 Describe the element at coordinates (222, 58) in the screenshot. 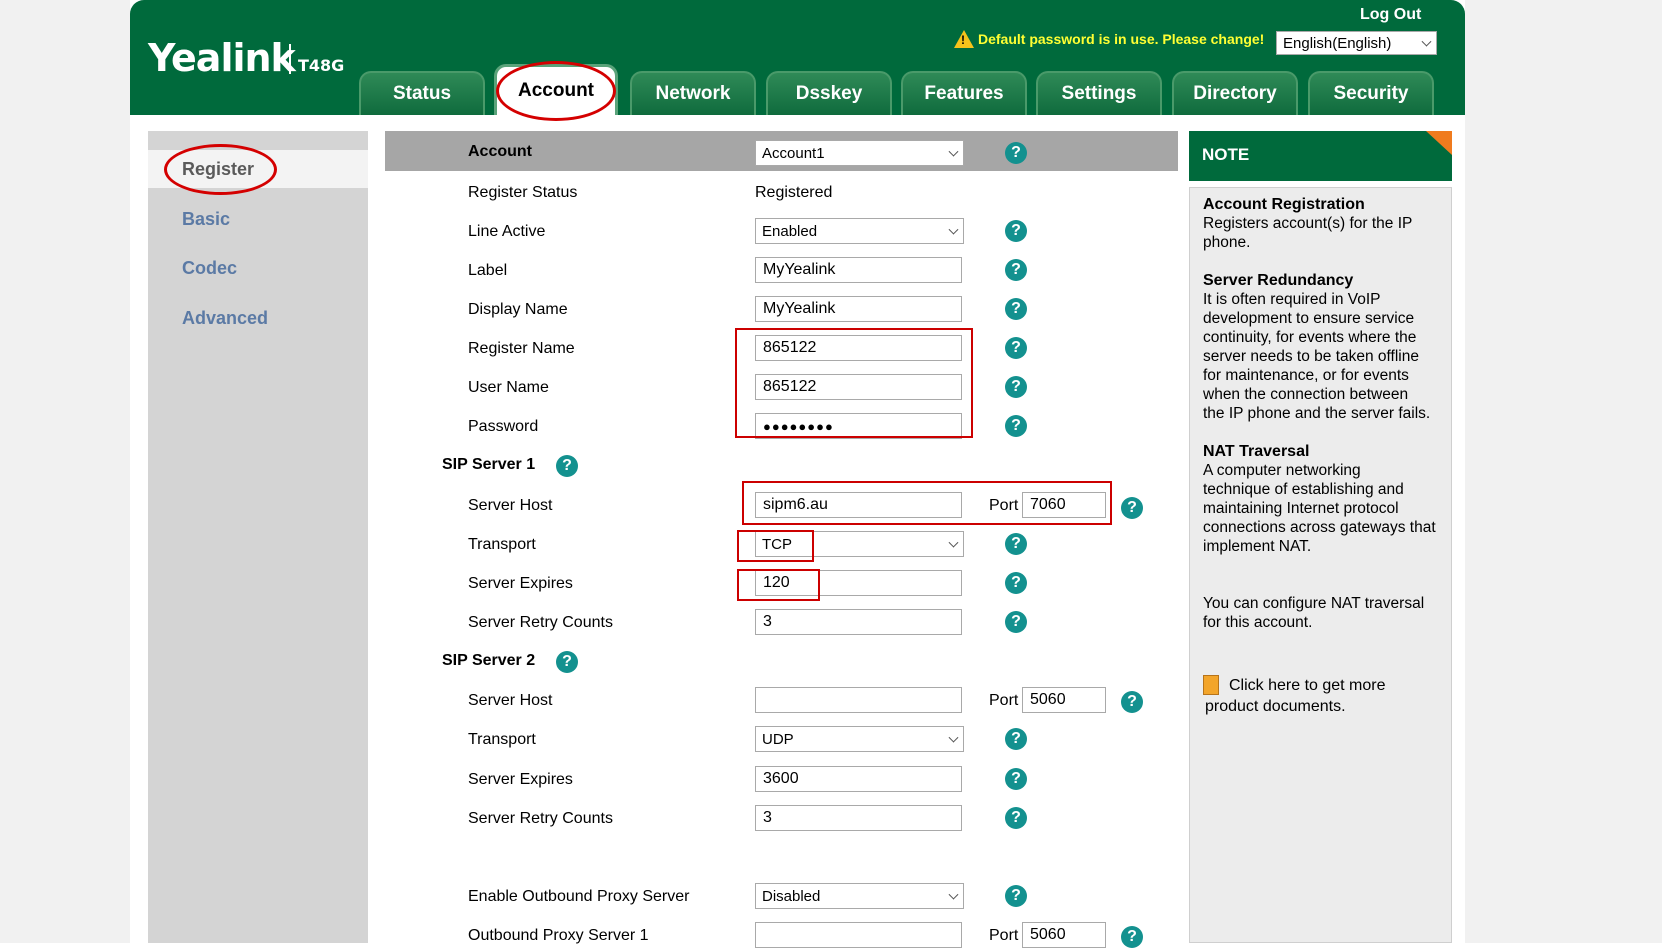

I see `yealink-logo: Yealink` at that location.